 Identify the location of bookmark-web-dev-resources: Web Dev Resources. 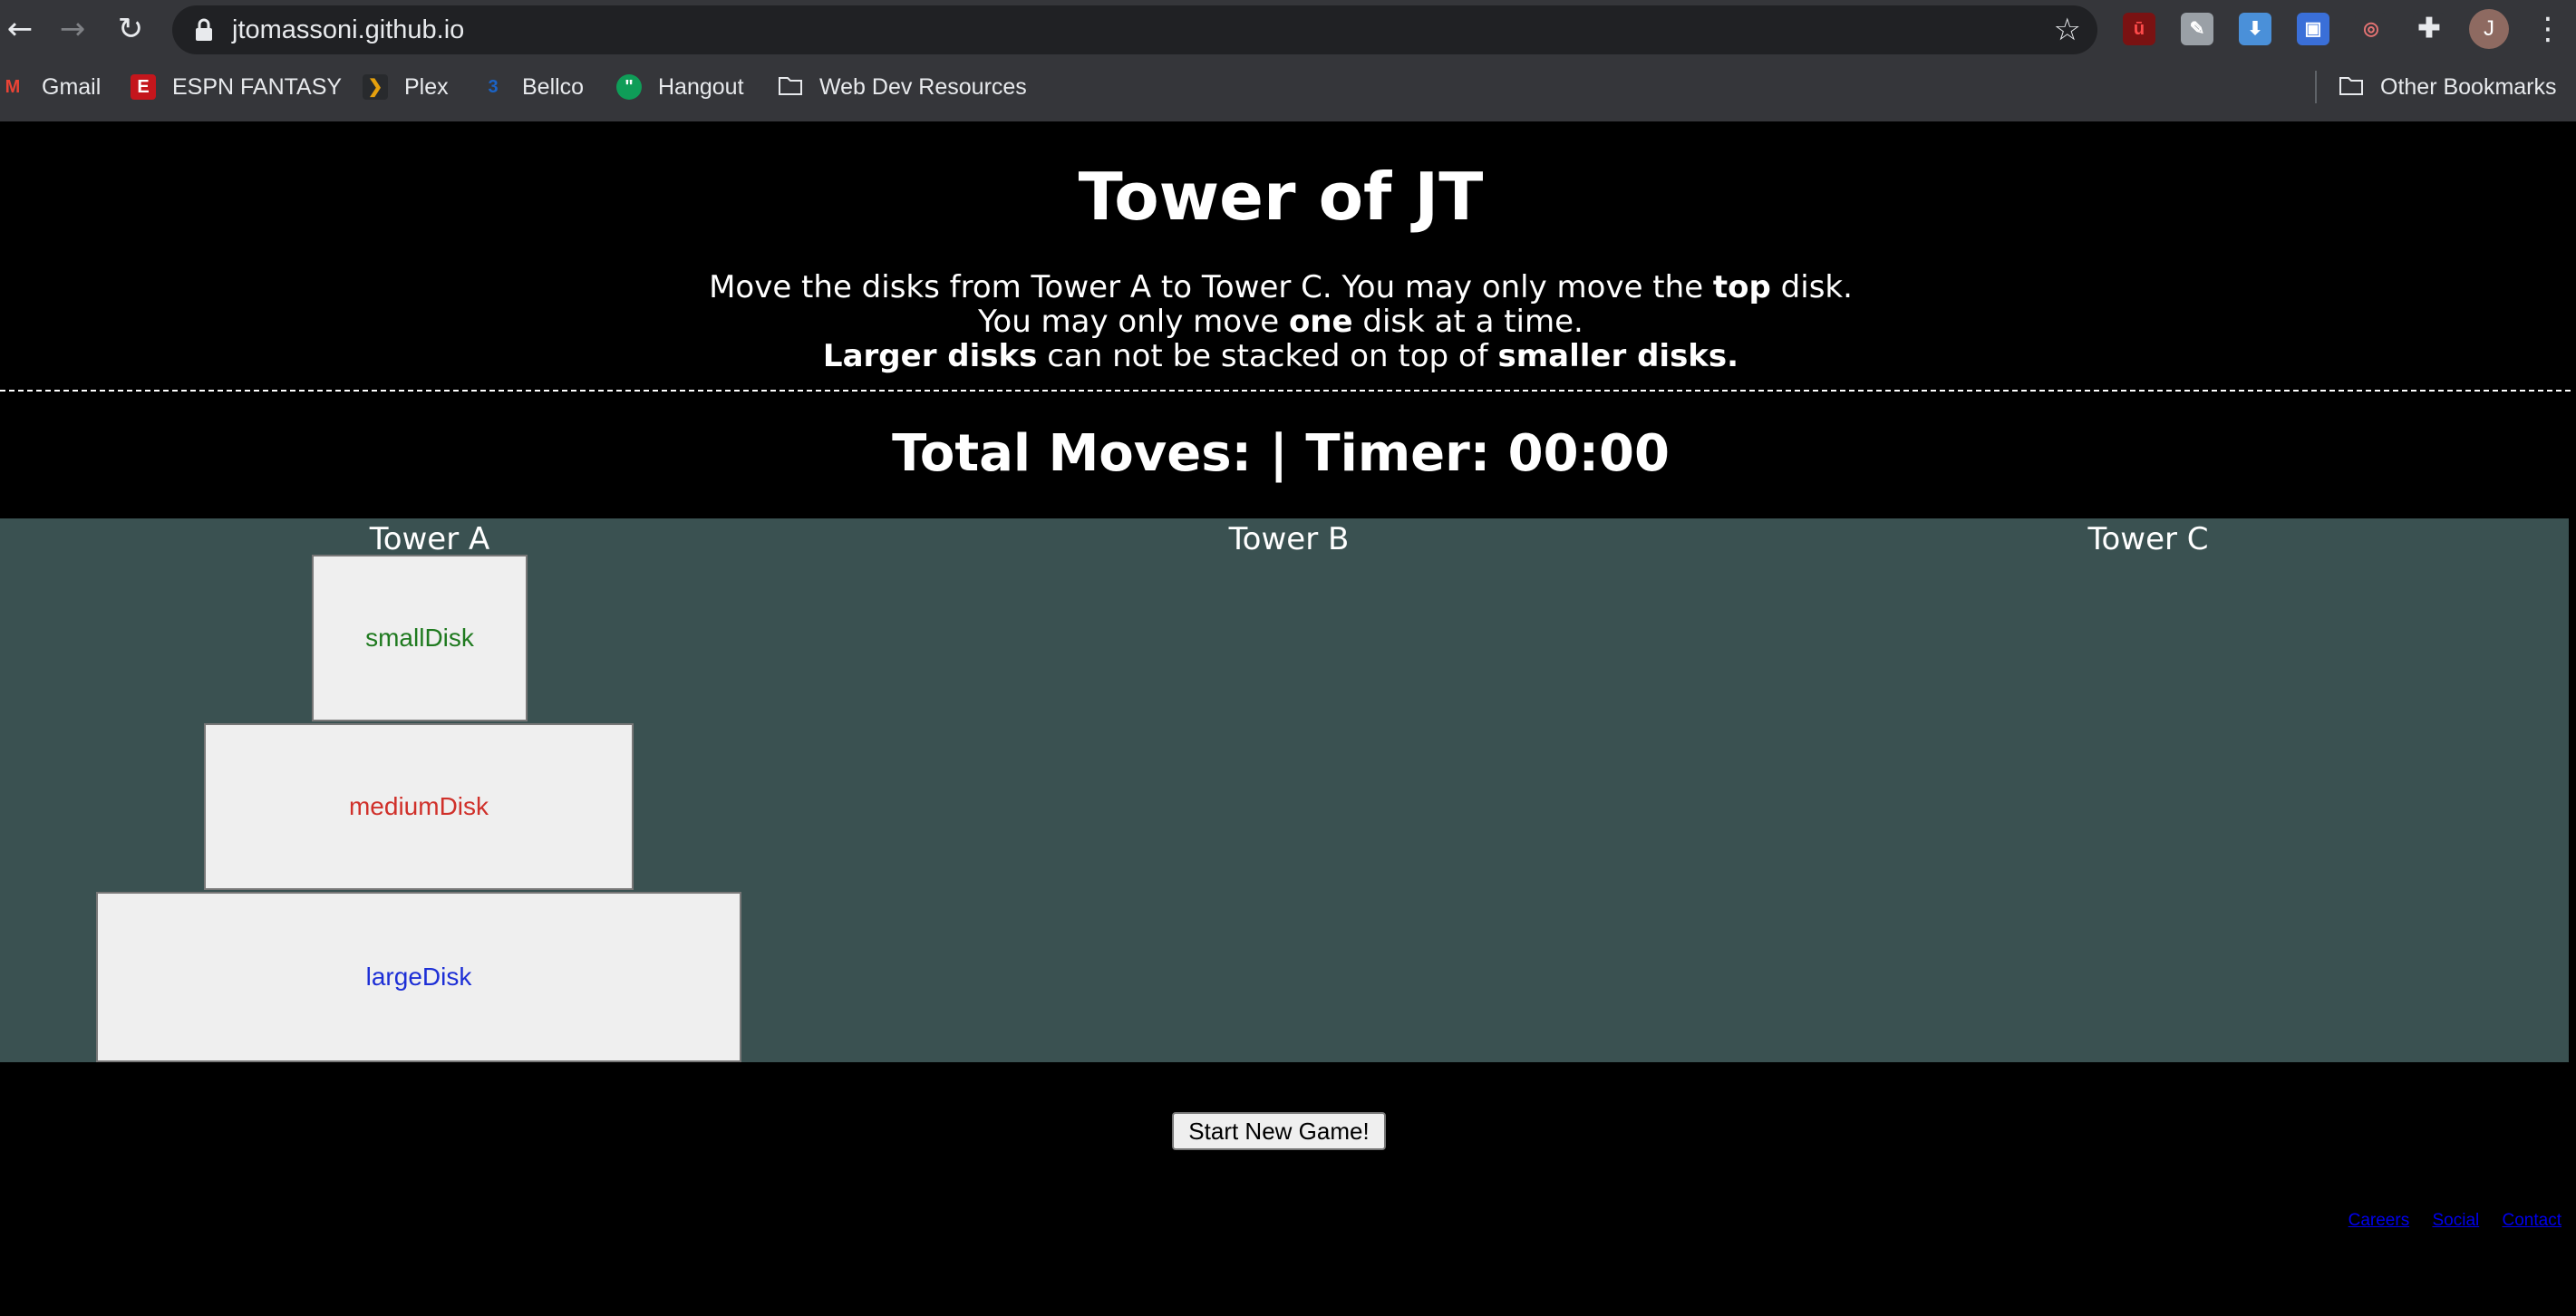
(902, 87).